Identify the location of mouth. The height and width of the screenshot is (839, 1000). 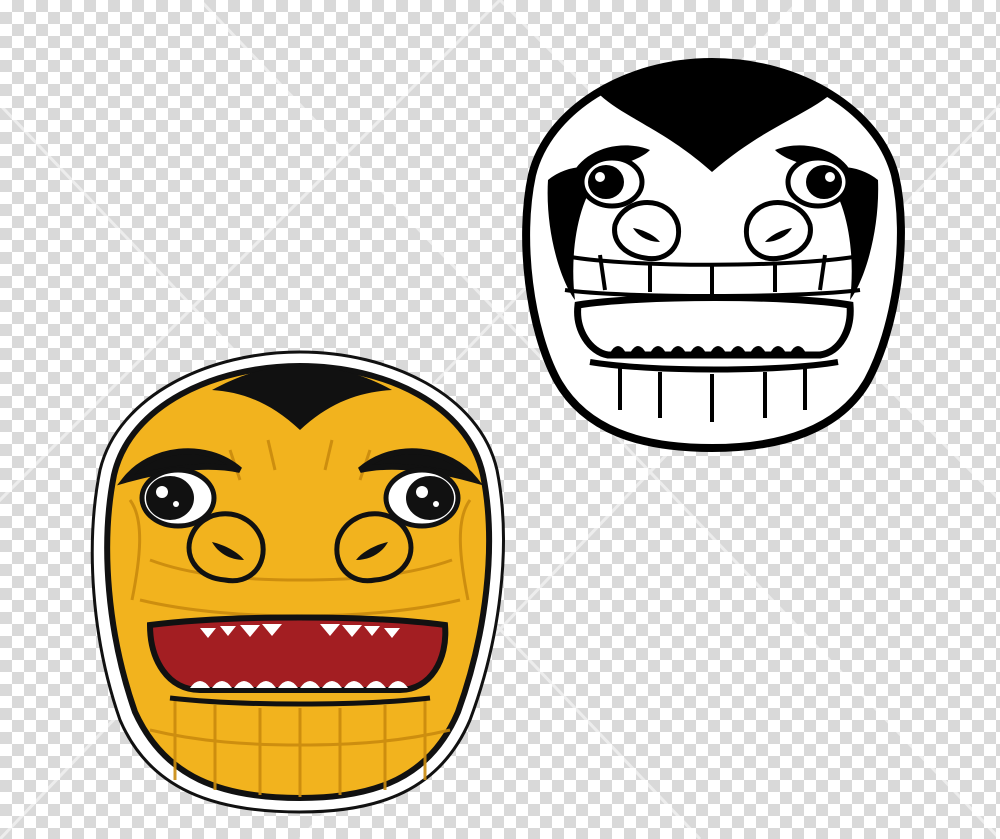
(297, 660).